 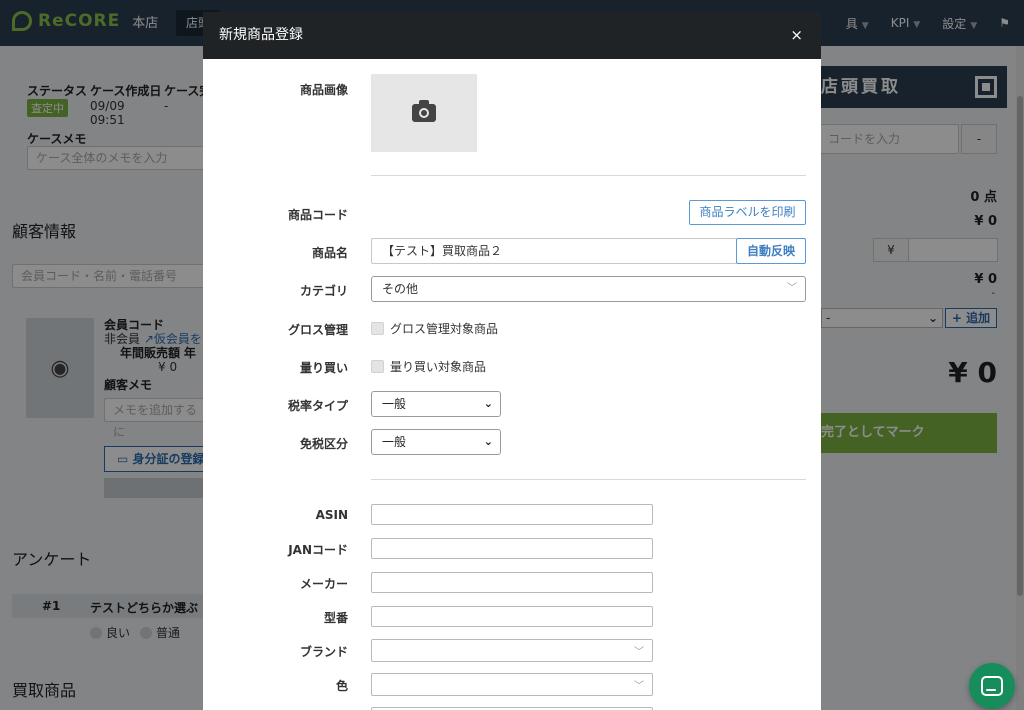 I want to click on product-image-upload, so click(x=424, y=113).